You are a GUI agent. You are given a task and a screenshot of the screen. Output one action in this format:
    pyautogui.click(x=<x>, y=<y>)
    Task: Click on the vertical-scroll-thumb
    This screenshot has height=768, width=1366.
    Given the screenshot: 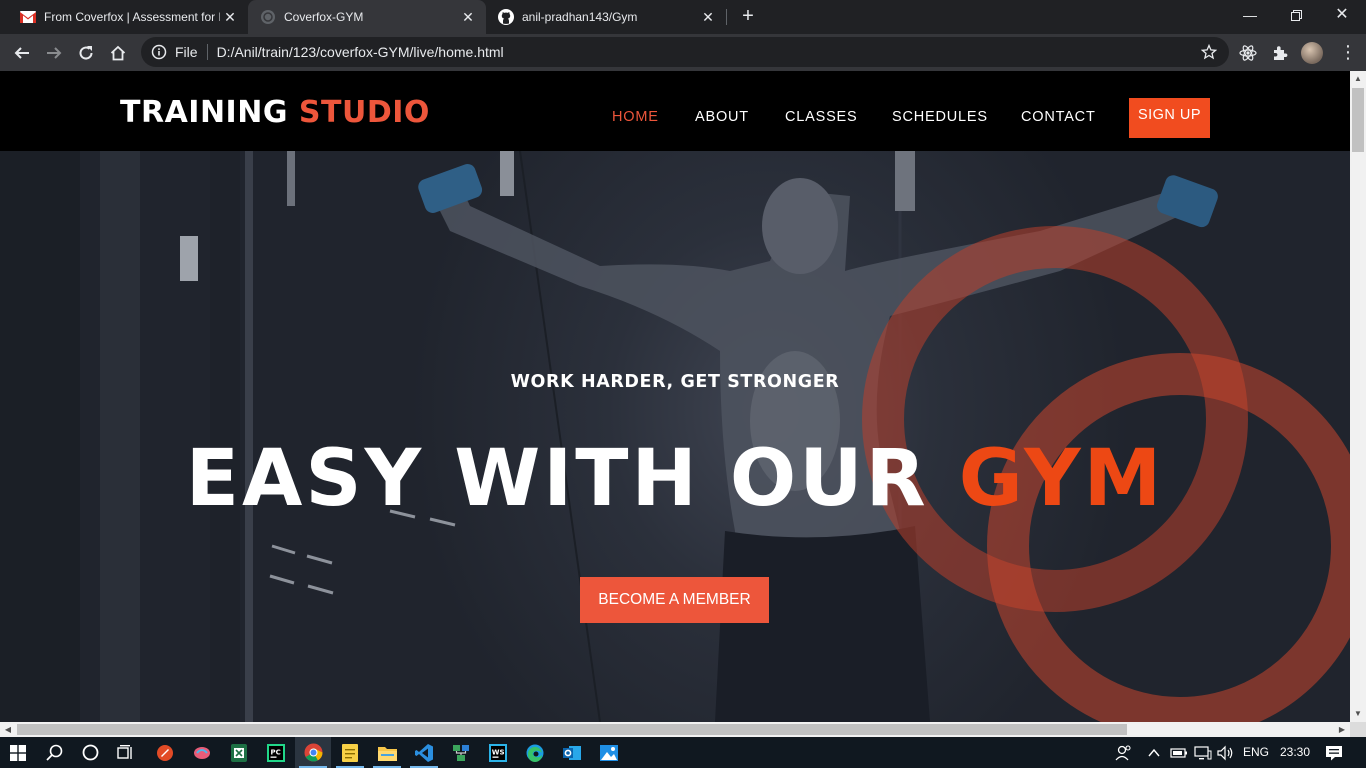 What is the action you would take?
    pyautogui.click(x=1358, y=120)
    